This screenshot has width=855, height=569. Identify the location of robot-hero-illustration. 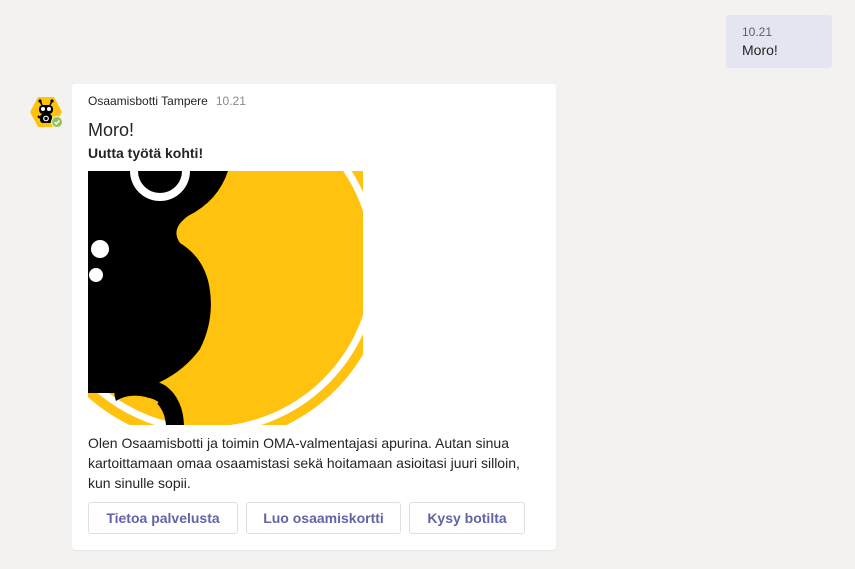
(225, 298).